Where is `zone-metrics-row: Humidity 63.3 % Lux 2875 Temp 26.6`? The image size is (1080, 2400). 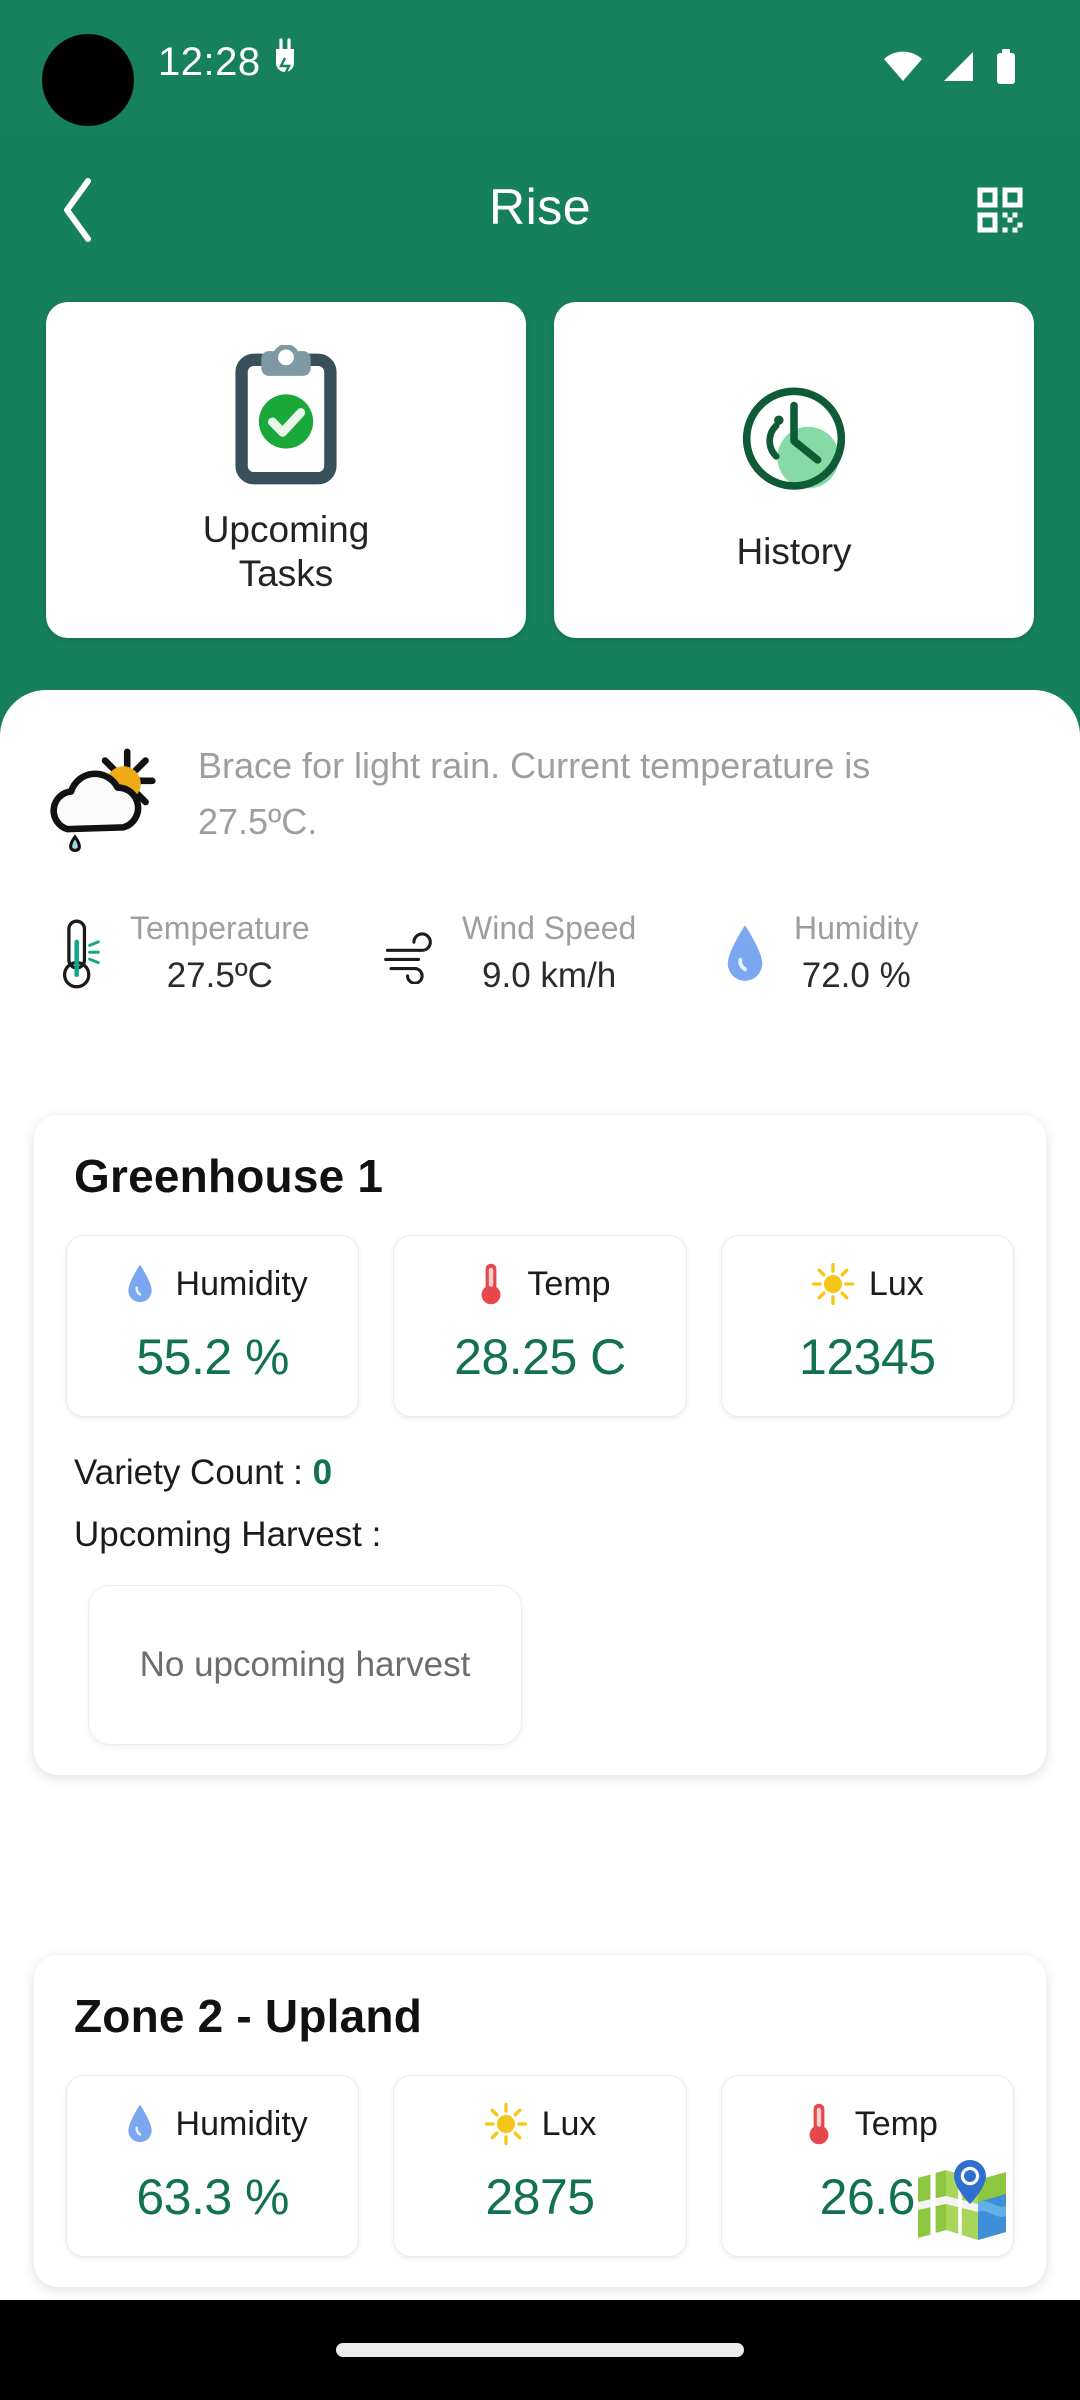
zone-metrics-row: Humidity 63.3 % Lux 2875 Temp 26.6 is located at coordinates (540, 2166).